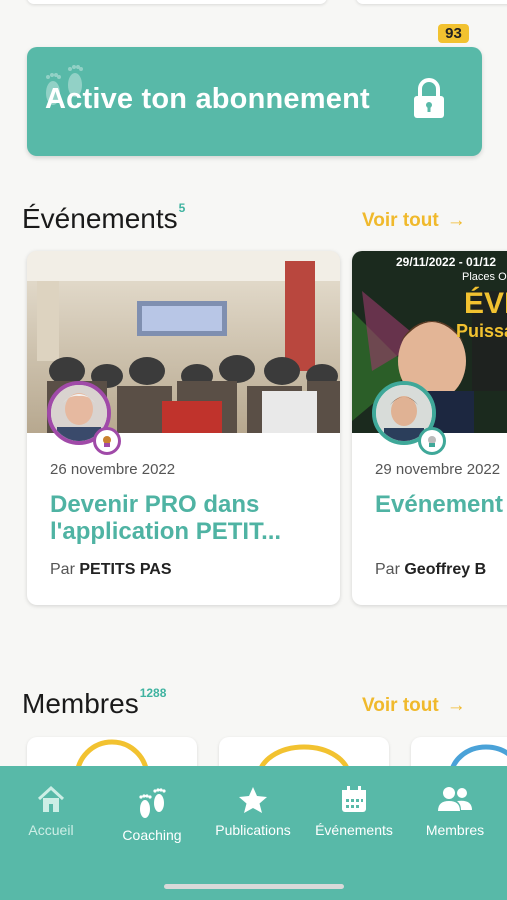 The height and width of the screenshot is (900, 507). Describe the element at coordinates (207, 99) in the screenshot. I see `subscribe-text: Active ton abonnement` at that location.